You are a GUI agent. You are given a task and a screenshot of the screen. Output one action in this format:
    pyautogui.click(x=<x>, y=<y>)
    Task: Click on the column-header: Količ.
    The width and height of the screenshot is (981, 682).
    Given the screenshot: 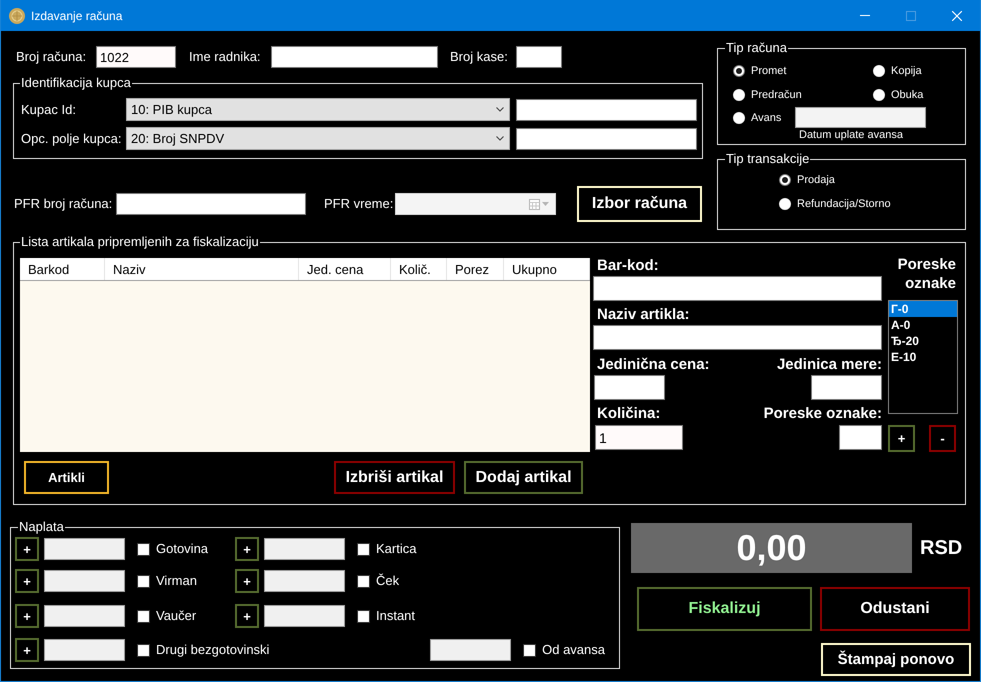 What is the action you would take?
    pyautogui.click(x=419, y=269)
    